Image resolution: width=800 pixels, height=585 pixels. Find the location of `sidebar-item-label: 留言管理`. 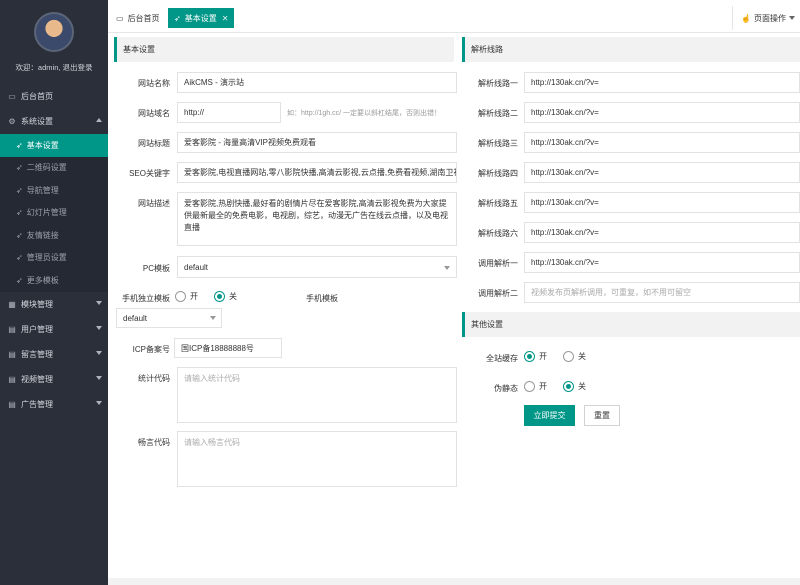

sidebar-item-label: 留言管理 is located at coordinates (37, 354).